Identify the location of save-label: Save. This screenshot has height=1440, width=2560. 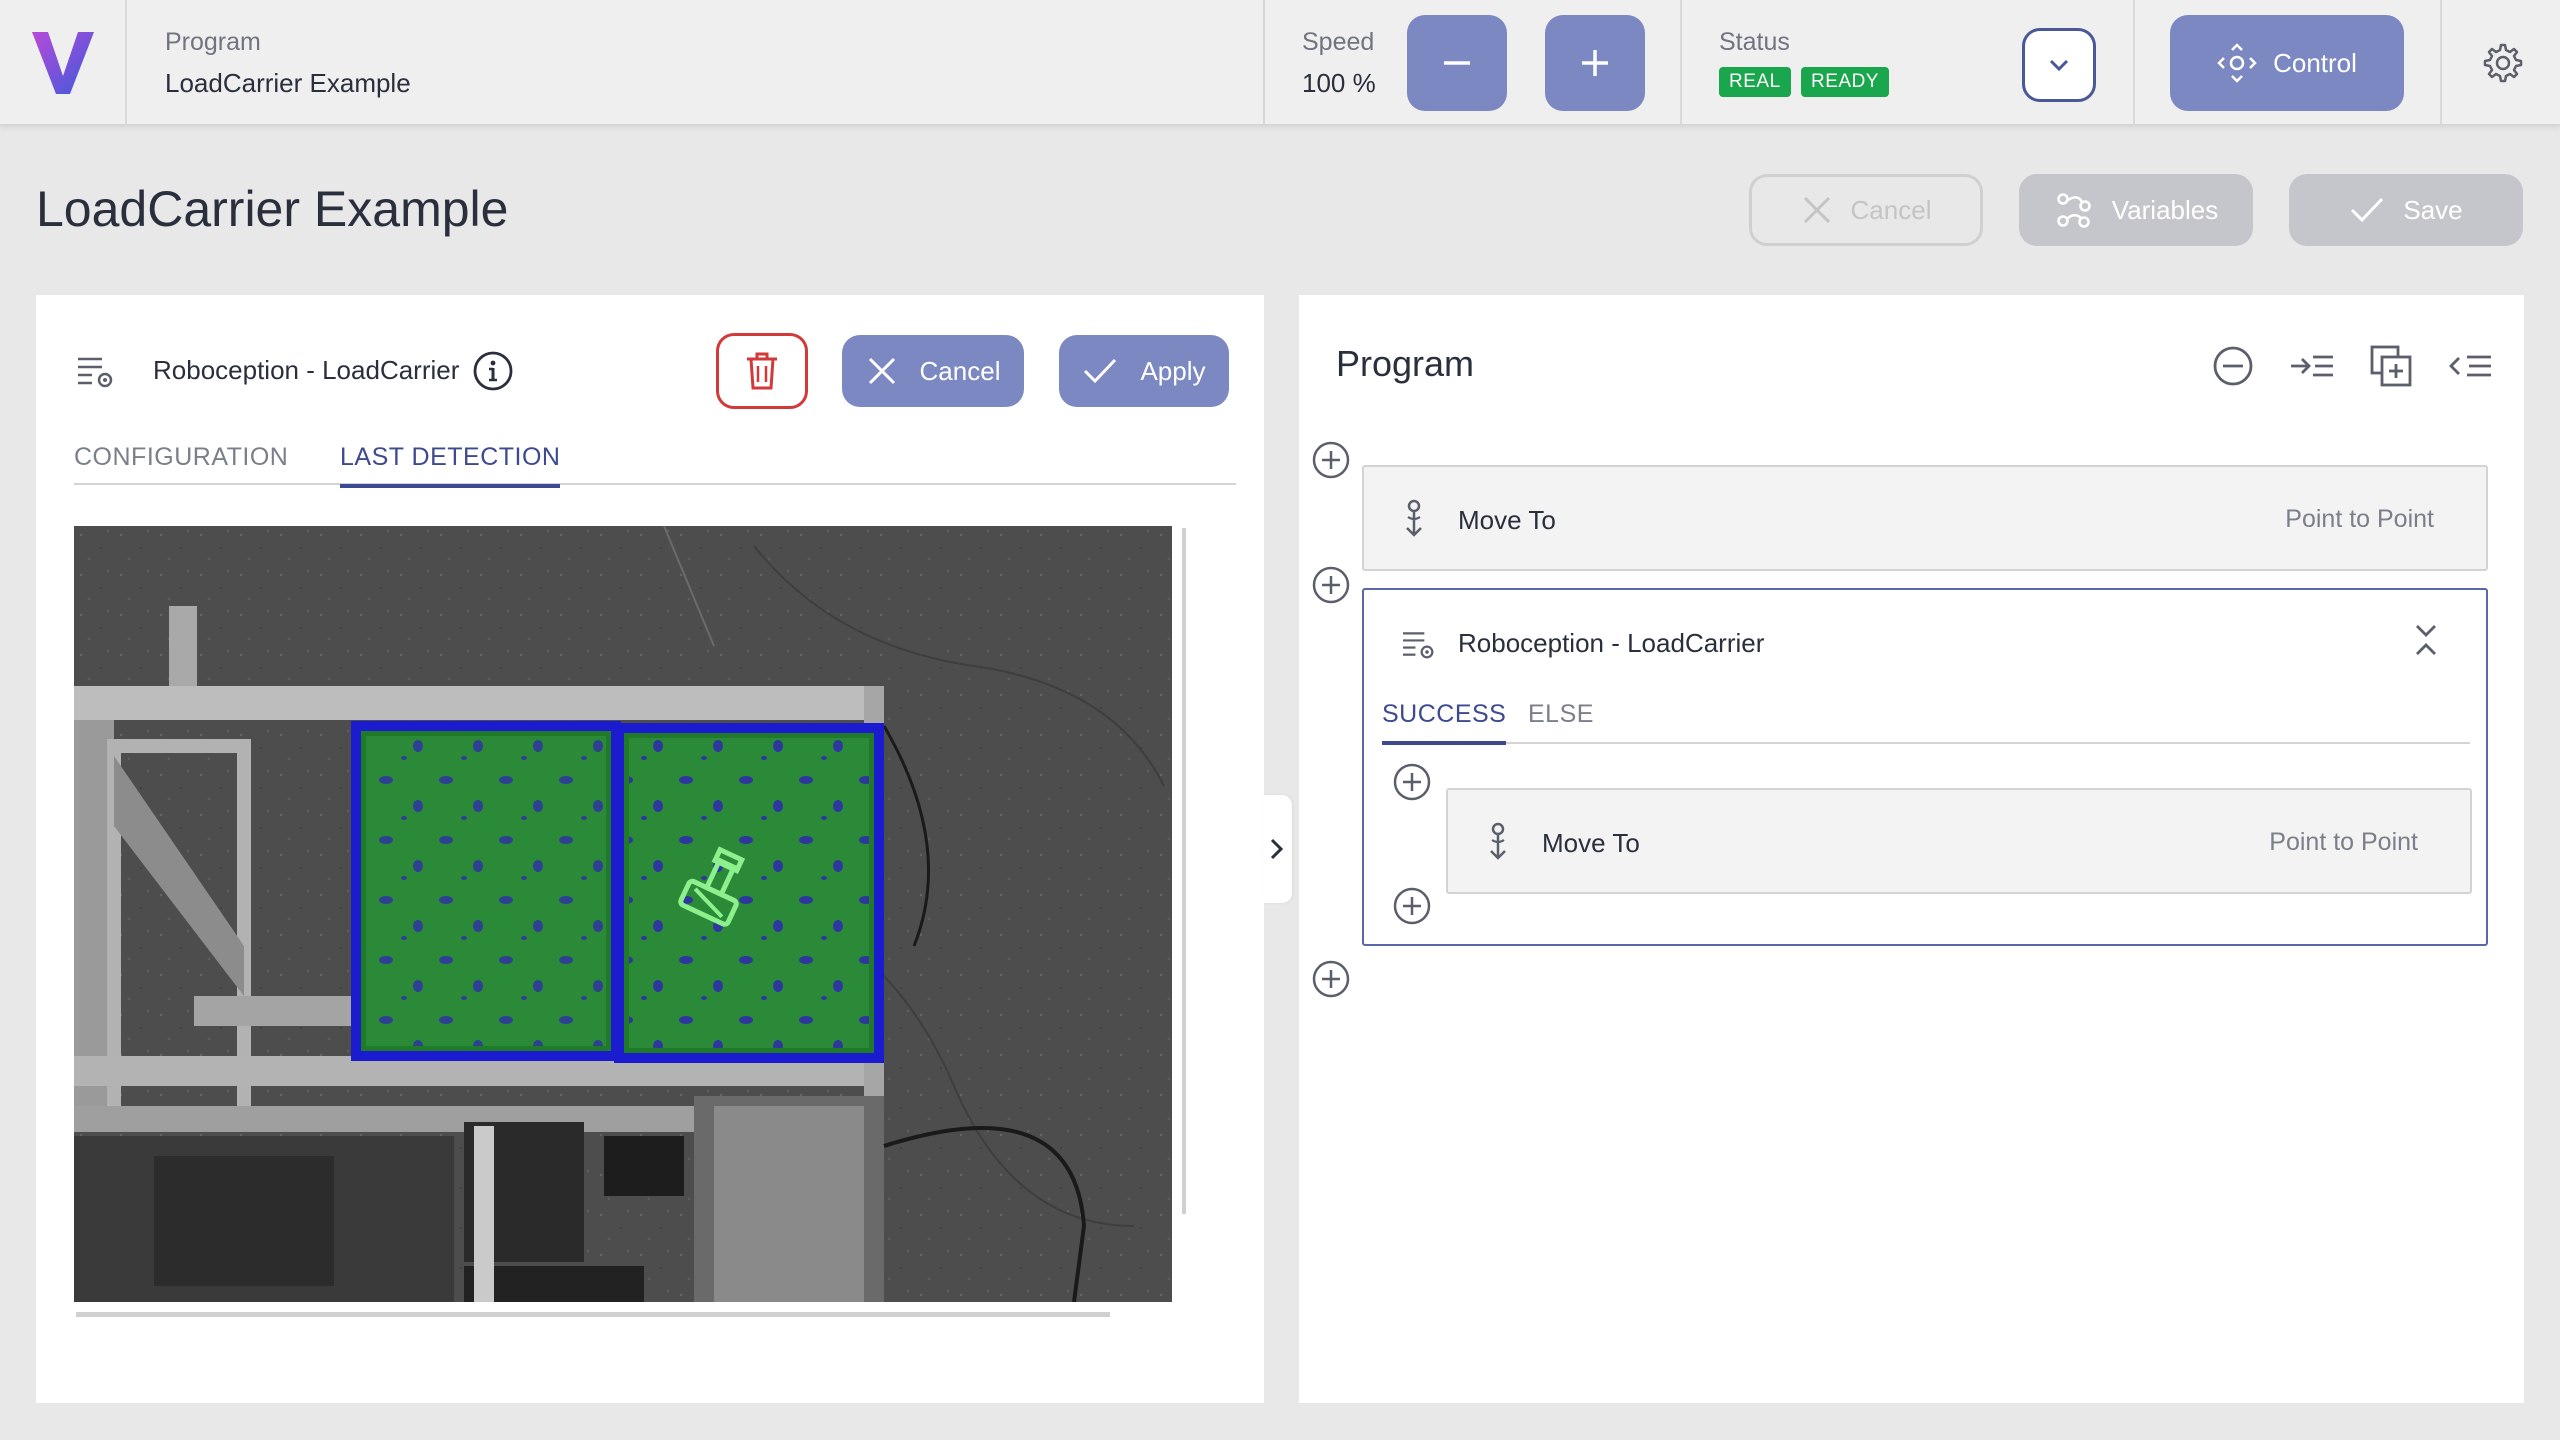
(2433, 209).